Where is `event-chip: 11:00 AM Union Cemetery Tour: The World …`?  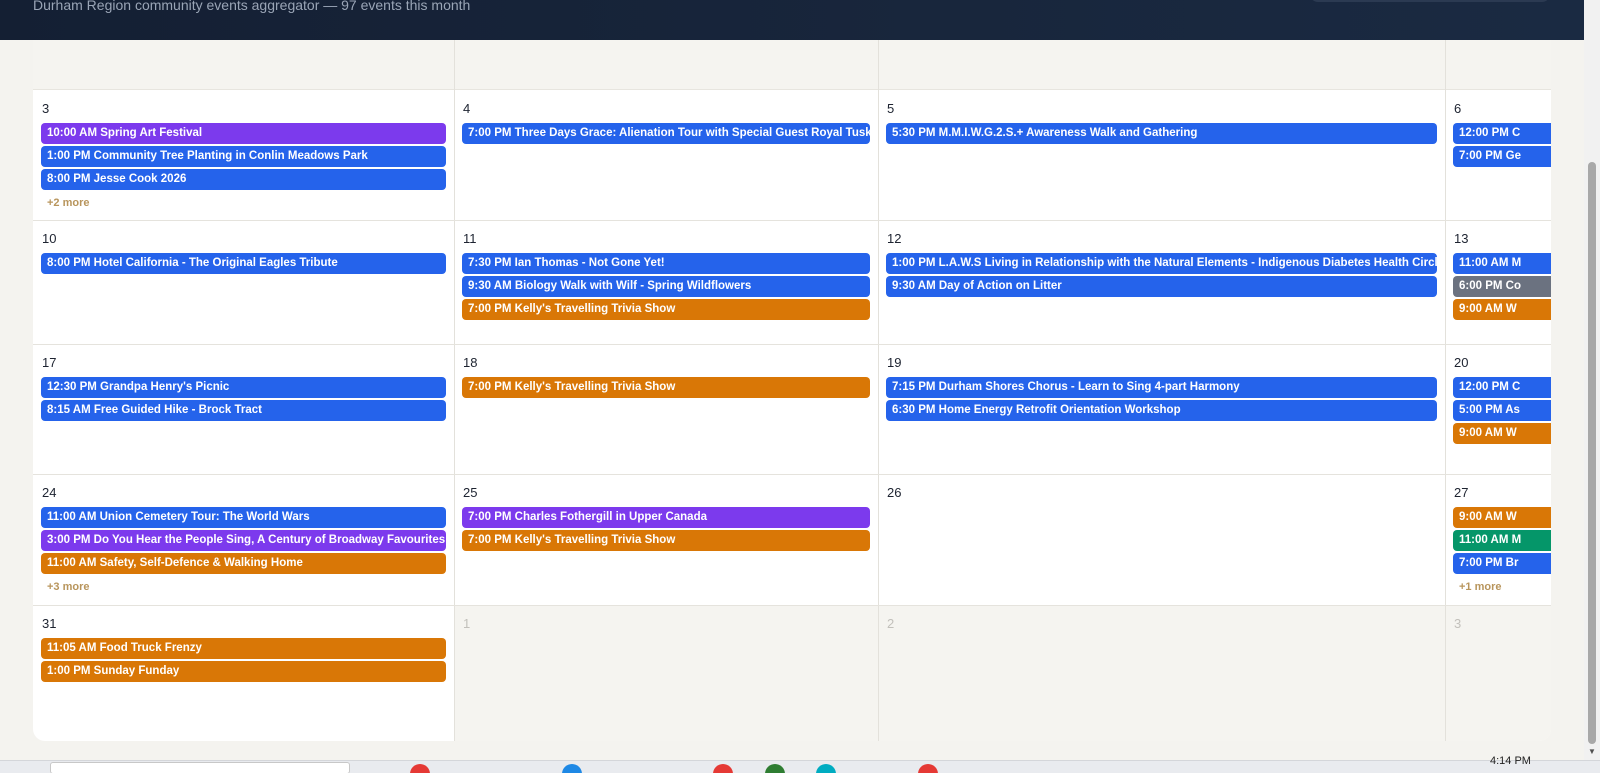 event-chip: 11:00 AM Union Cemetery Tour: The World … is located at coordinates (243, 517).